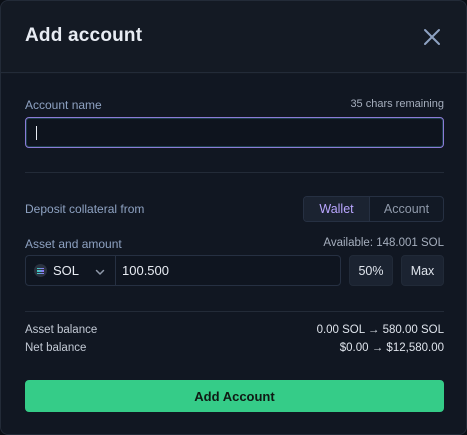  I want to click on available-balance: Available: 148.001 SOL, so click(383, 243).